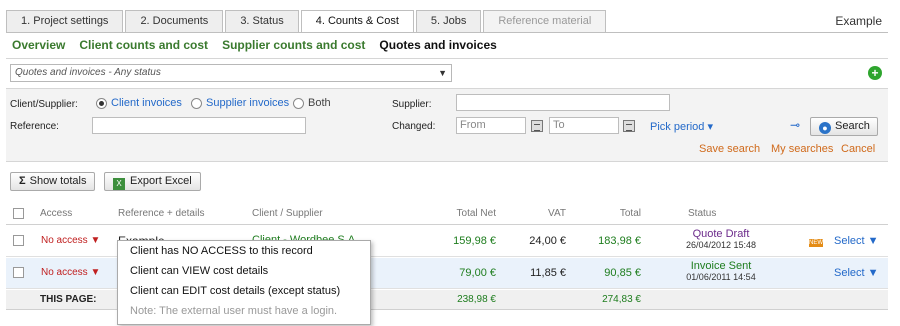 This screenshot has height=326, width=900. I want to click on sigma-icon: Σ, so click(22, 181).